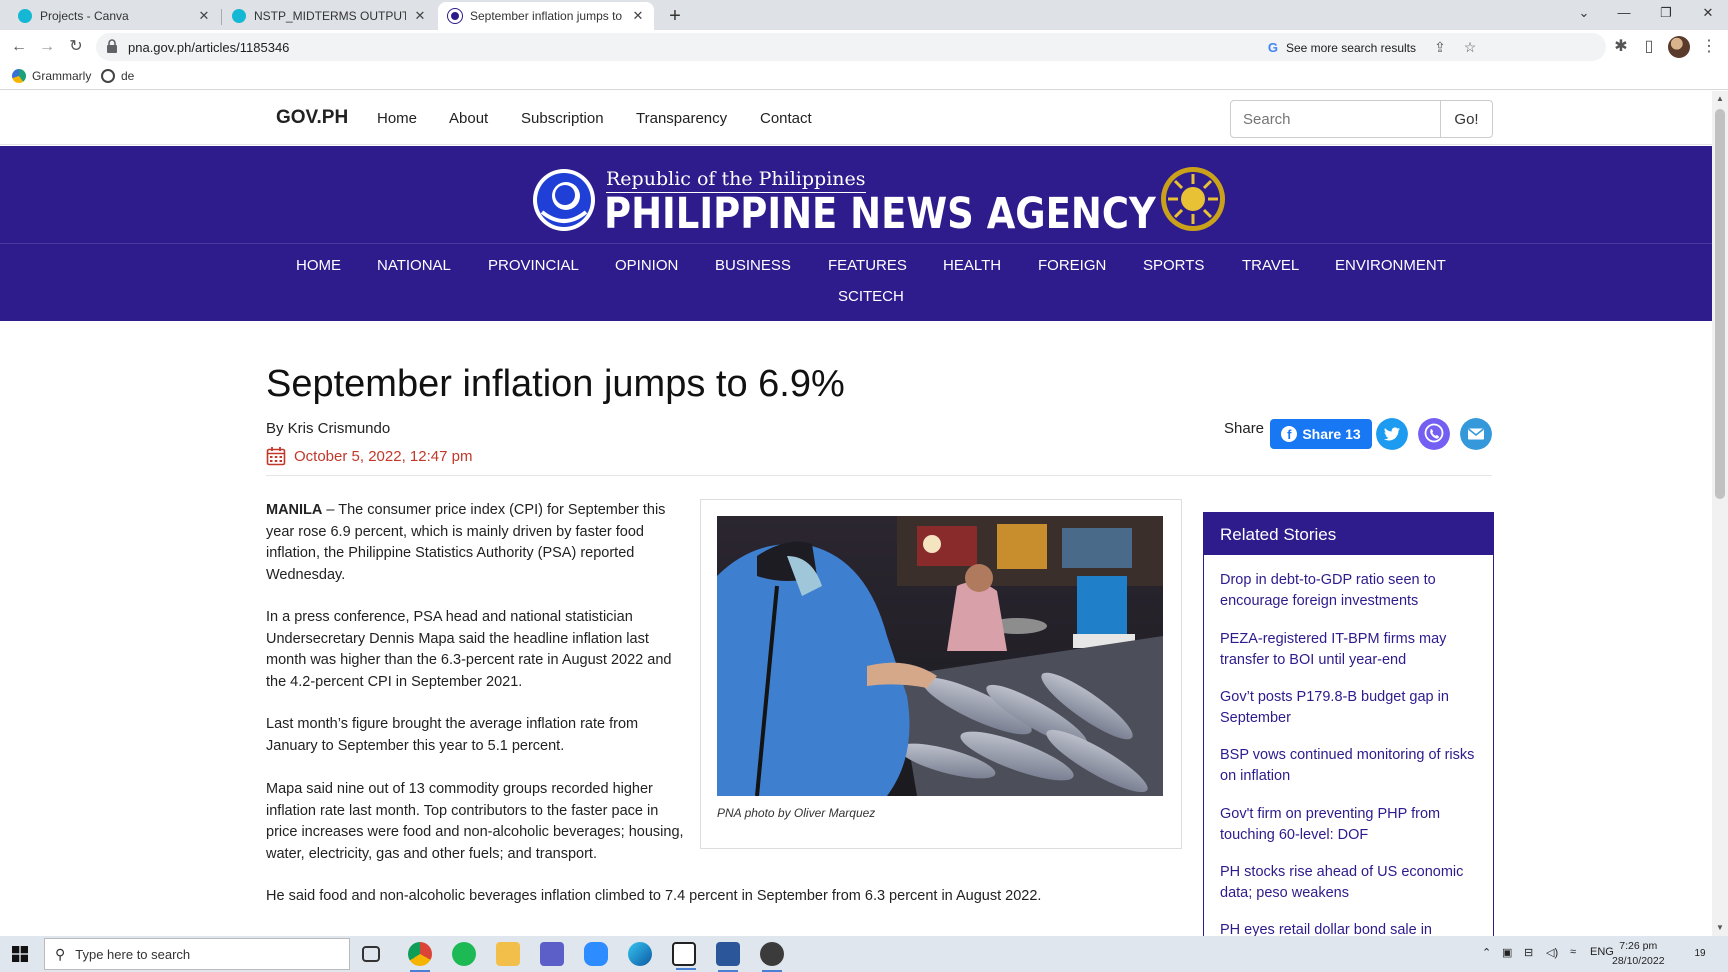 The width and height of the screenshot is (1728, 972). What do you see at coordinates (20, 954) in the screenshot?
I see `windows-start-icon` at bounding box center [20, 954].